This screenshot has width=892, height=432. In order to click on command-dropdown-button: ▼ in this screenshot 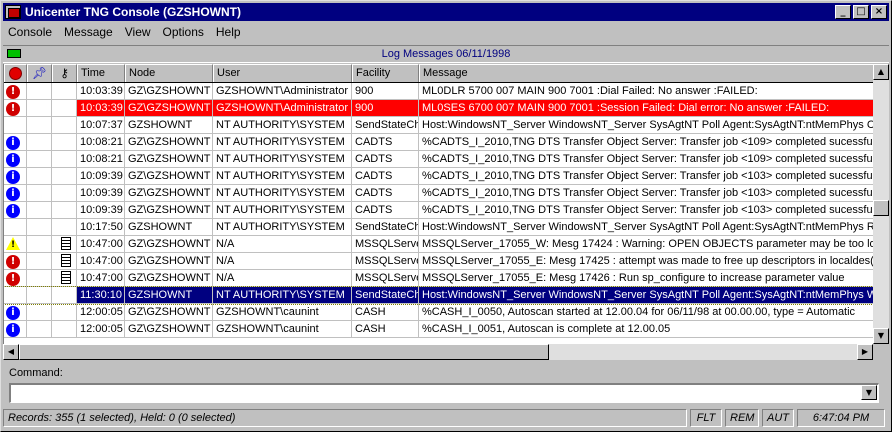, I will do `click(869, 392)`.